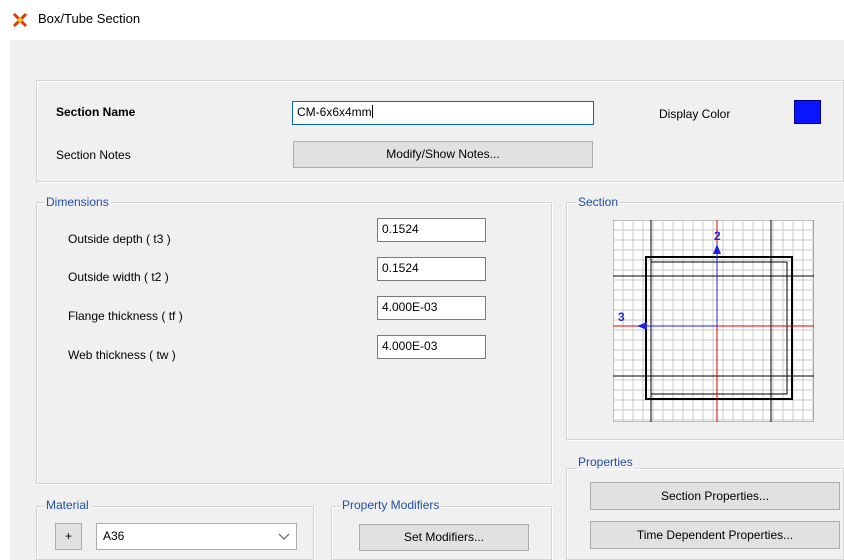 Image resolution: width=844 pixels, height=560 pixels. Describe the element at coordinates (284, 536) in the screenshot. I see `chevron-down-icon` at that location.